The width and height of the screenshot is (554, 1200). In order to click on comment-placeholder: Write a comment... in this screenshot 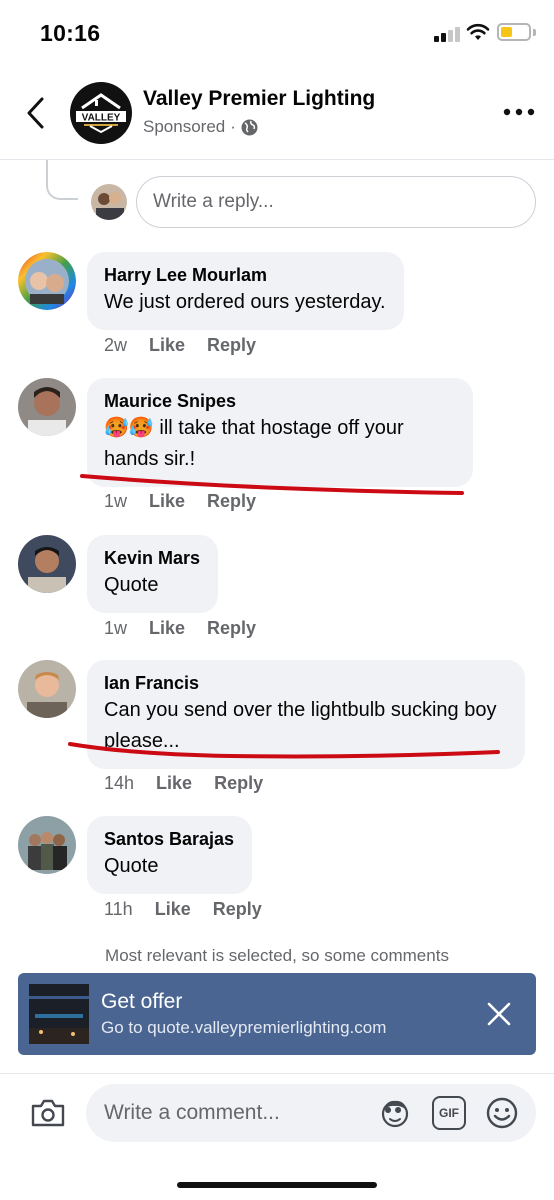, I will do `click(192, 1112)`.